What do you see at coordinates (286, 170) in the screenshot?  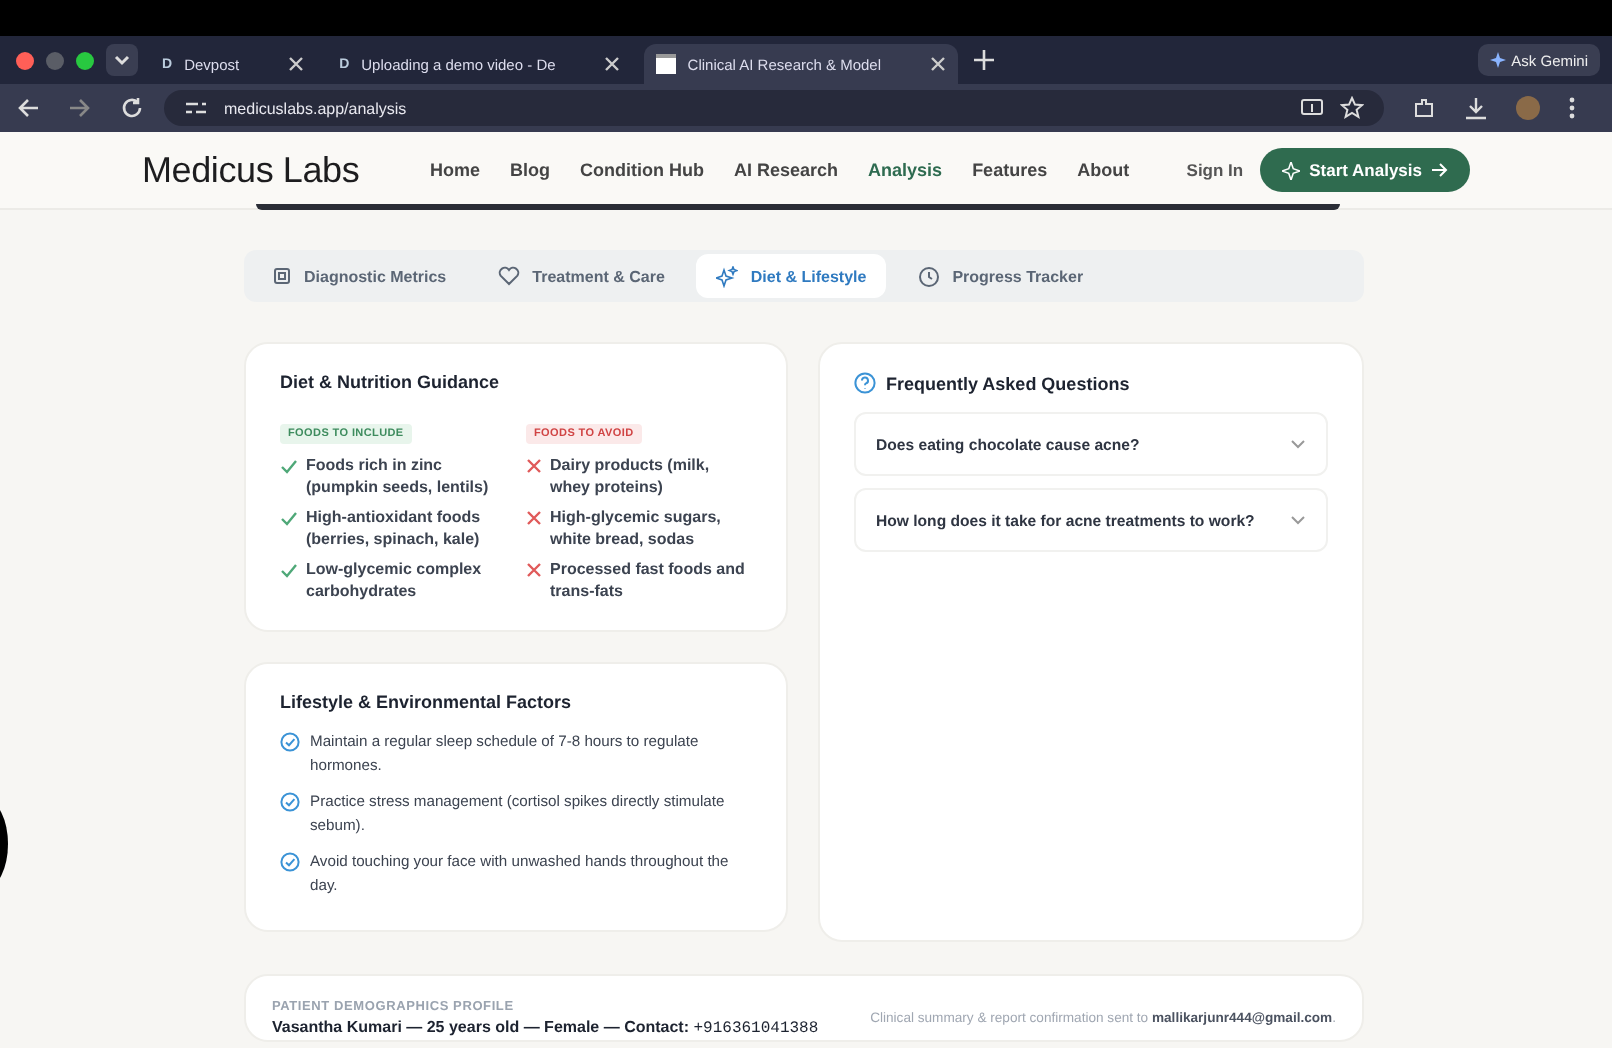 I see `site-logo: Medicus Labs` at bounding box center [286, 170].